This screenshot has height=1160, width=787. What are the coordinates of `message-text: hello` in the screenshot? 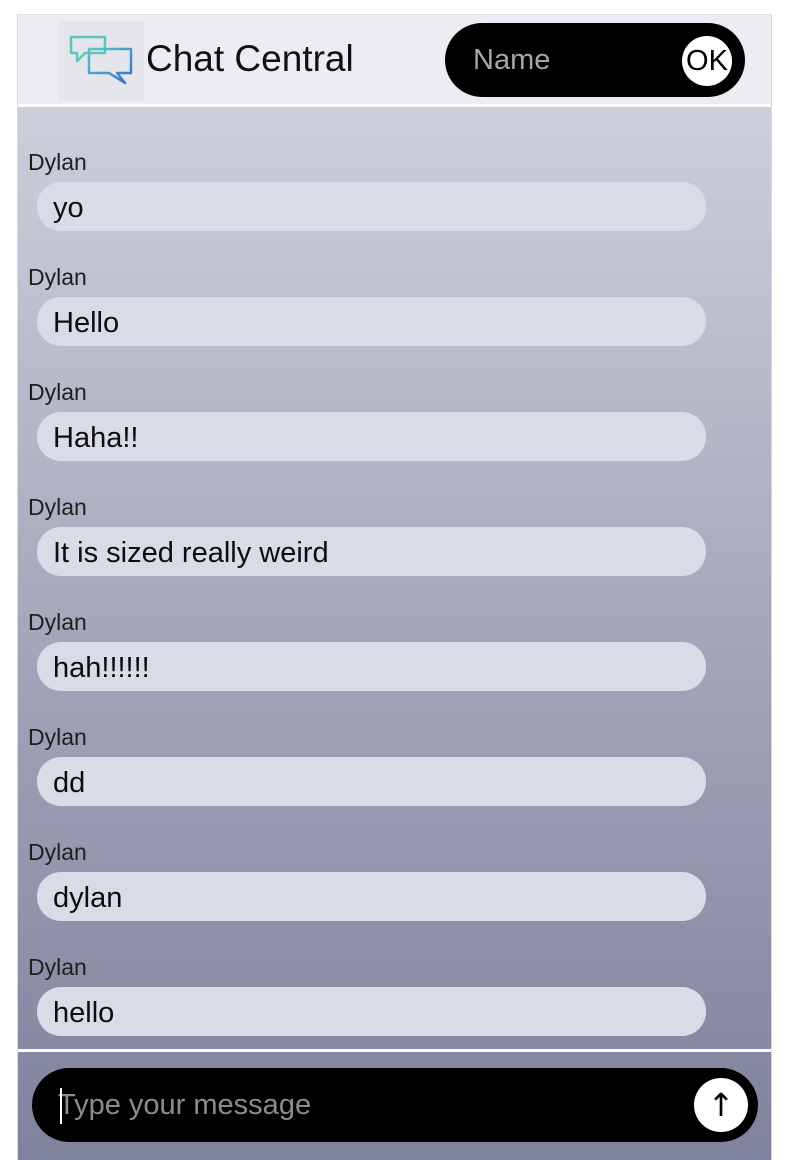 It's located at (84, 1013).